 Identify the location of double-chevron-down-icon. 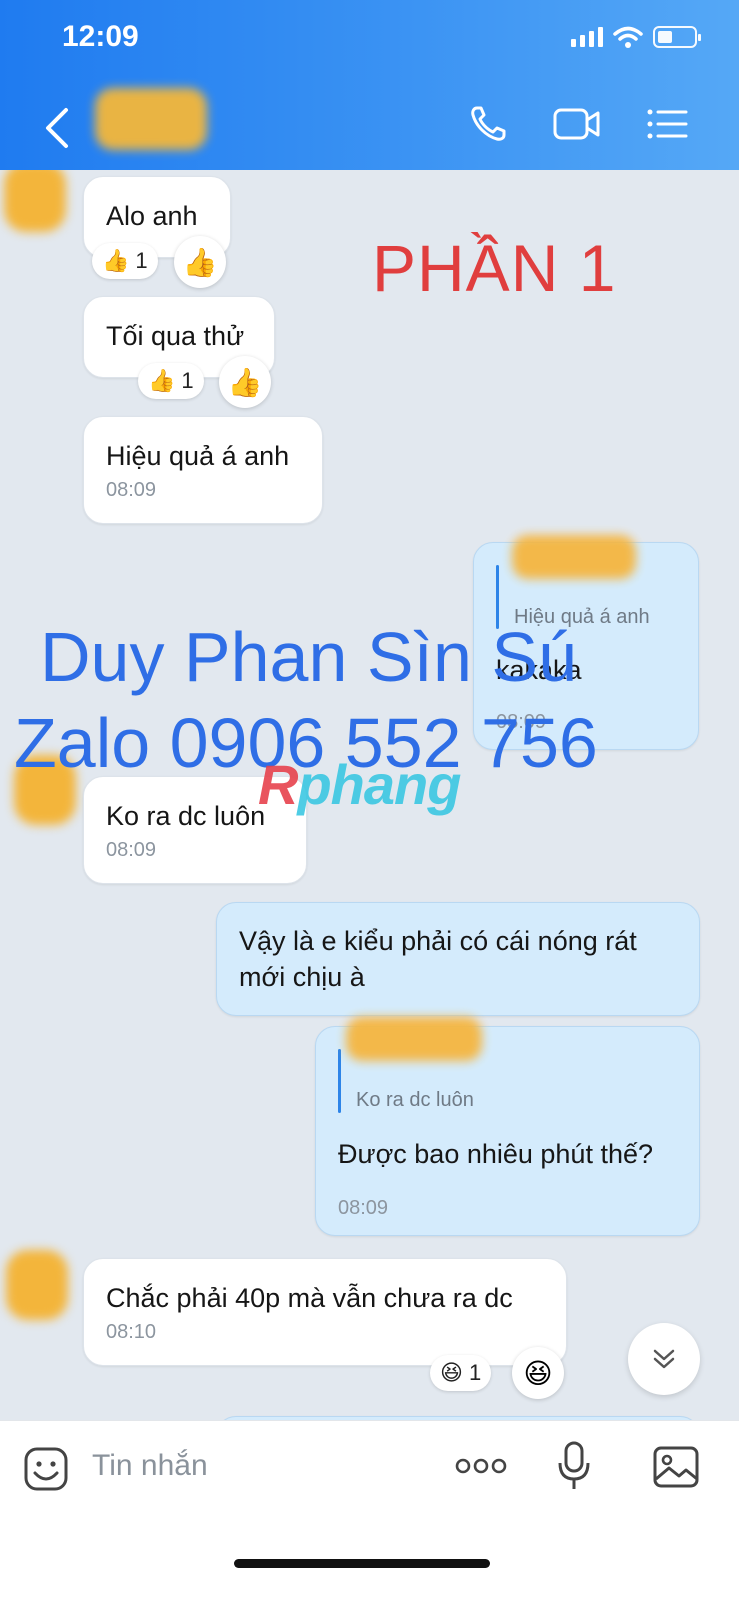
(664, 1359).